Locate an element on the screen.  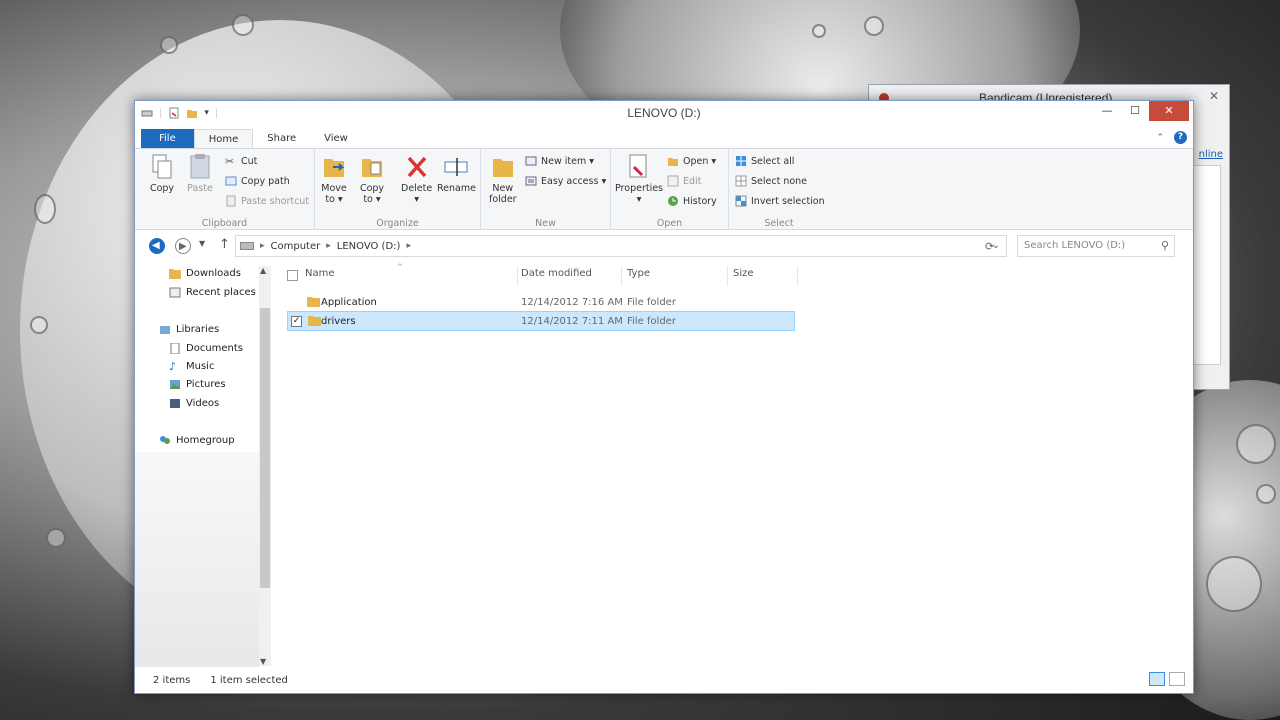
nav-item-libraries: Libraries is located at coordinates (189, 329).